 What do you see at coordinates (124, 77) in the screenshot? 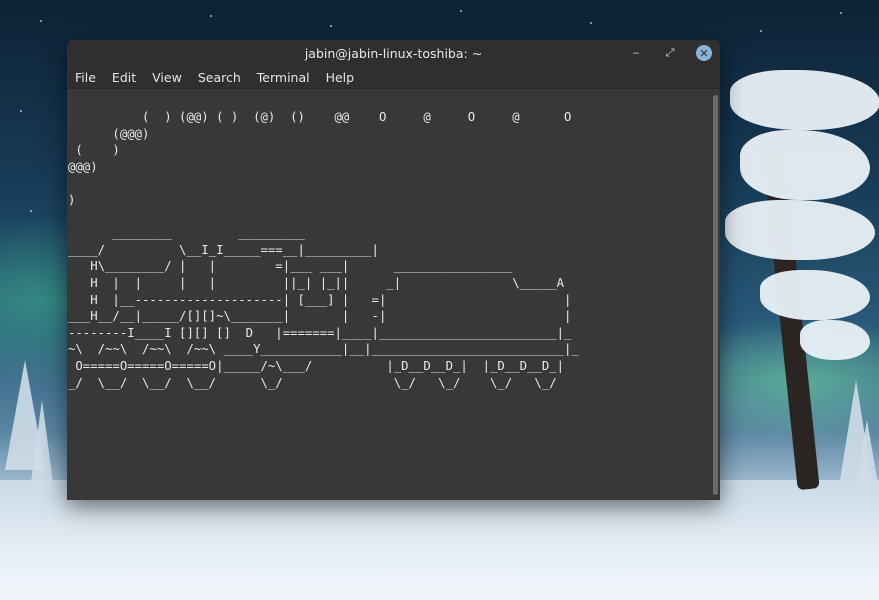
I see `menu-edit: Edit` at bounding box center [124, 77].